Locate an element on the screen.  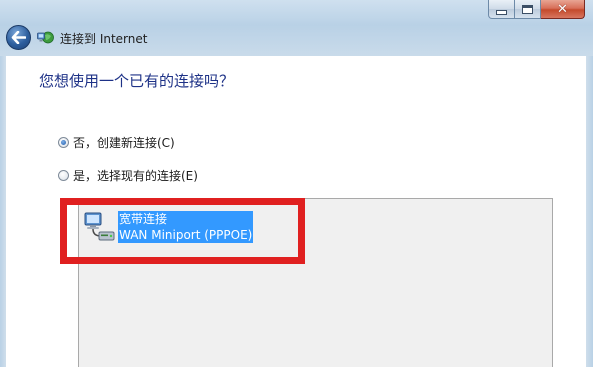
network-computer-icon is located at coordinates (99, 226).